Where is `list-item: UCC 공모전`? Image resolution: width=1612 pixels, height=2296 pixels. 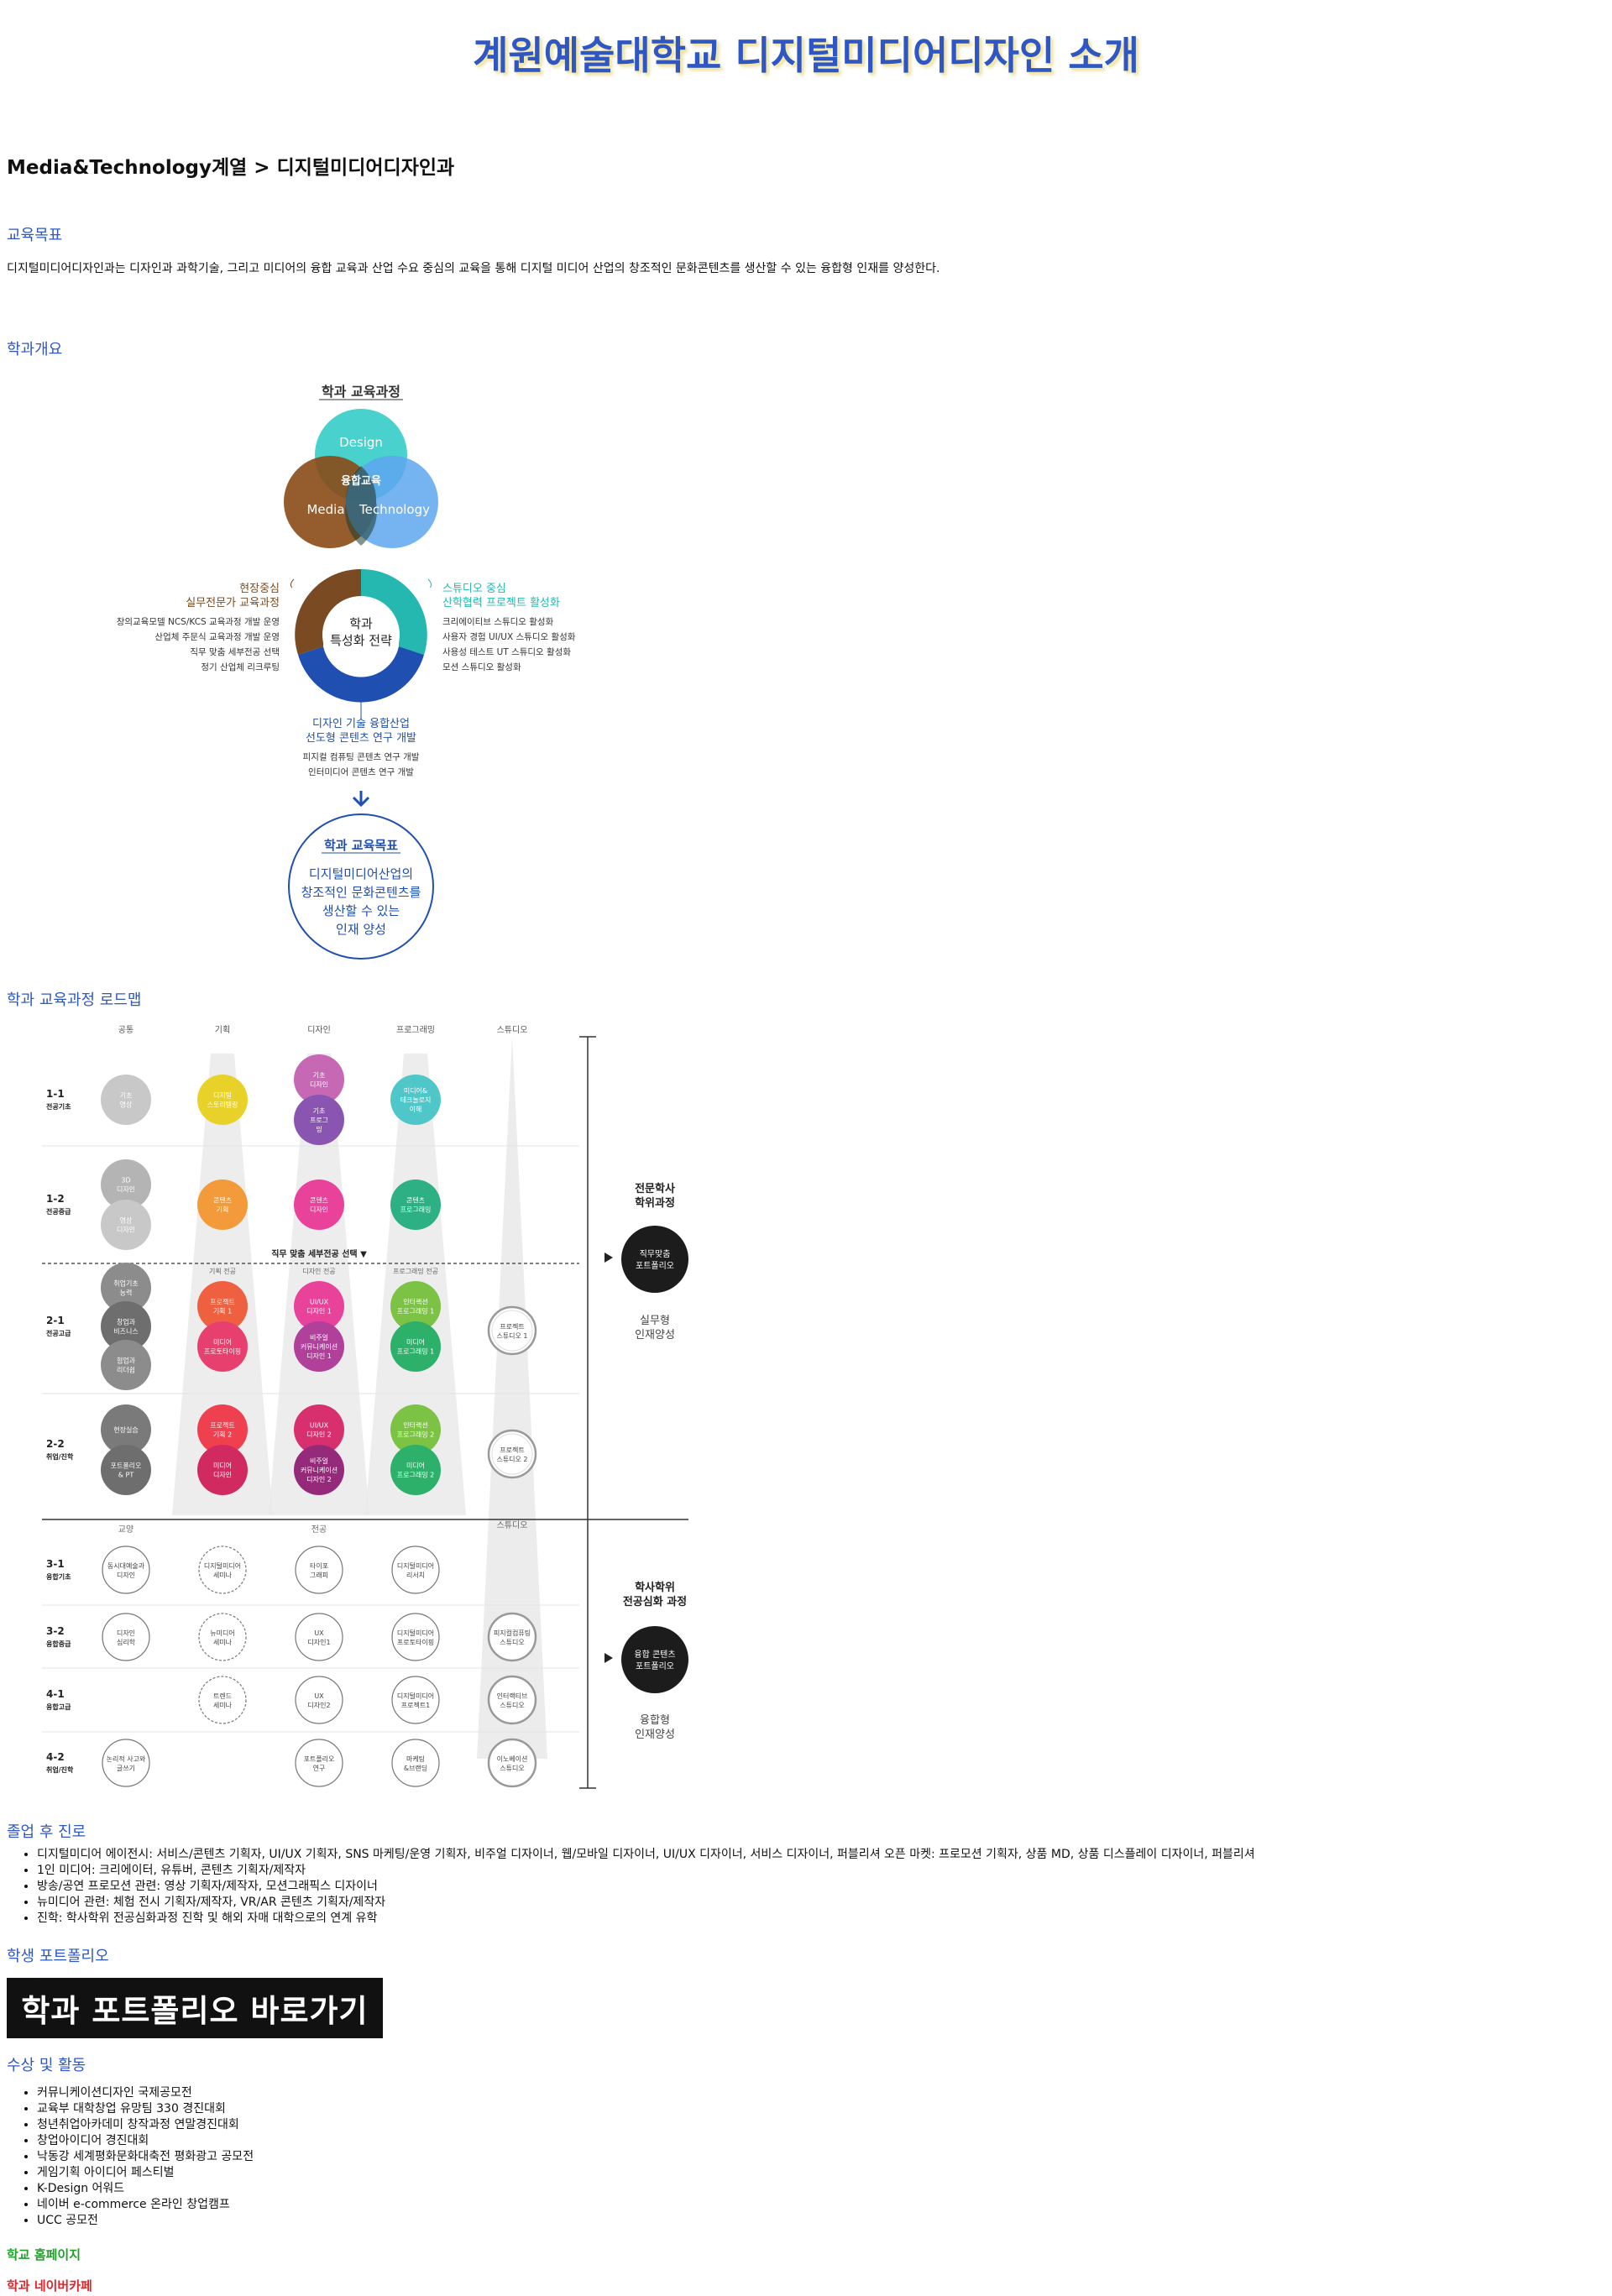
list-item: UCC 공모전 is located at coordinates (145, 2221).